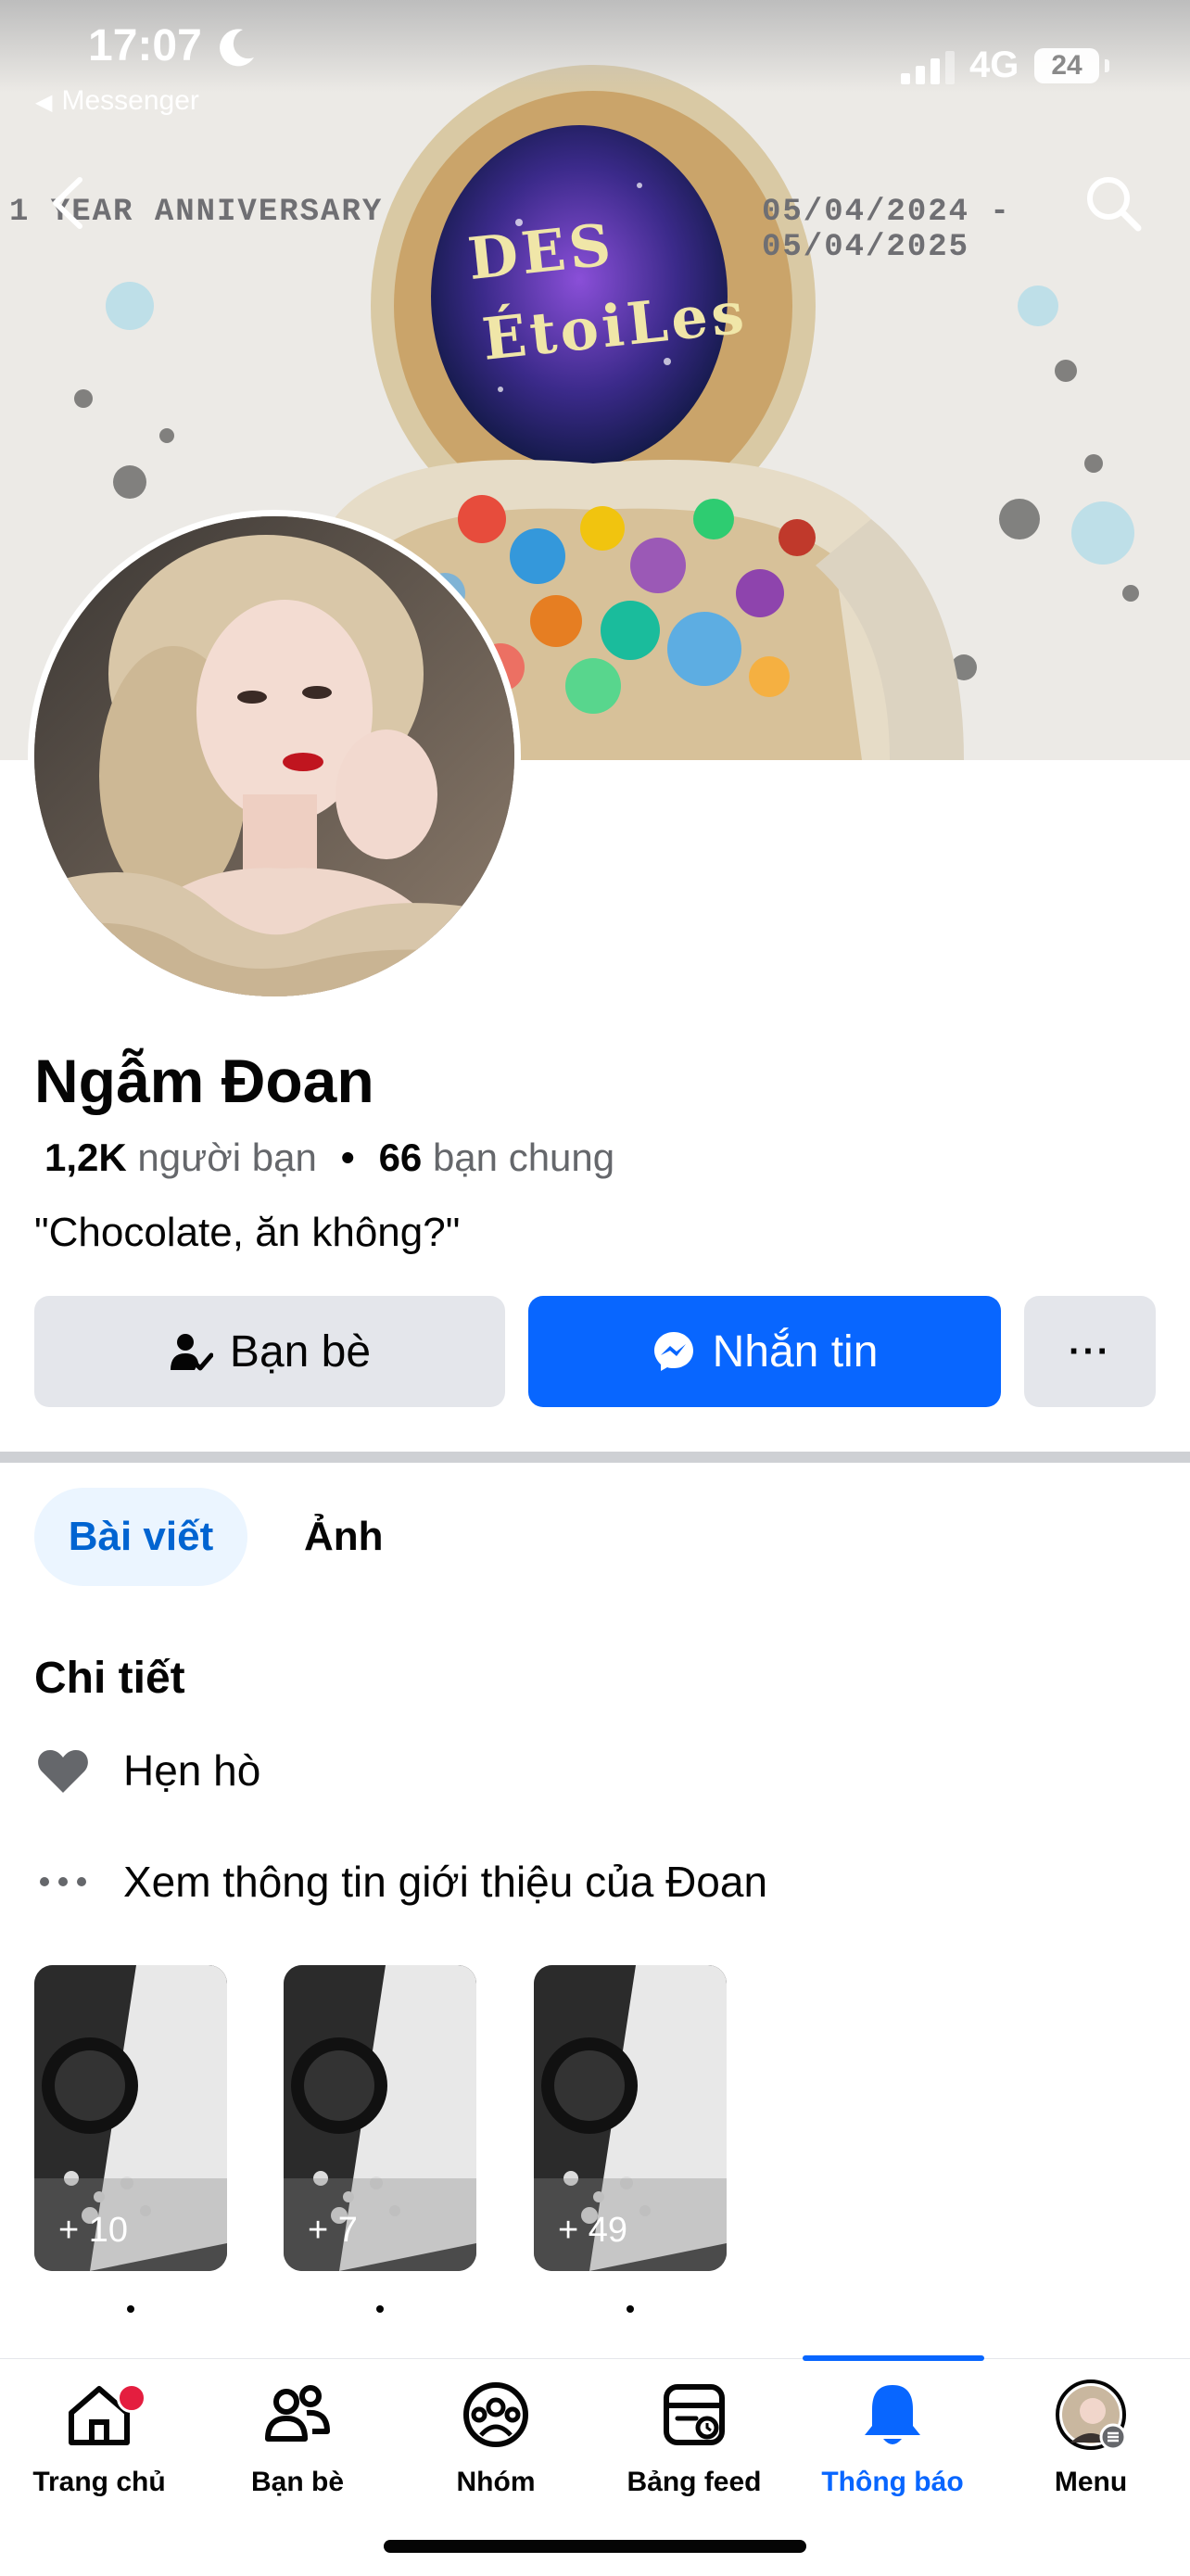 The height and width of the screenshot is (2576, 1190). I want to click on see-about-label: Xem thông tin giới thiệu của Đoan, so click(445, 1882).